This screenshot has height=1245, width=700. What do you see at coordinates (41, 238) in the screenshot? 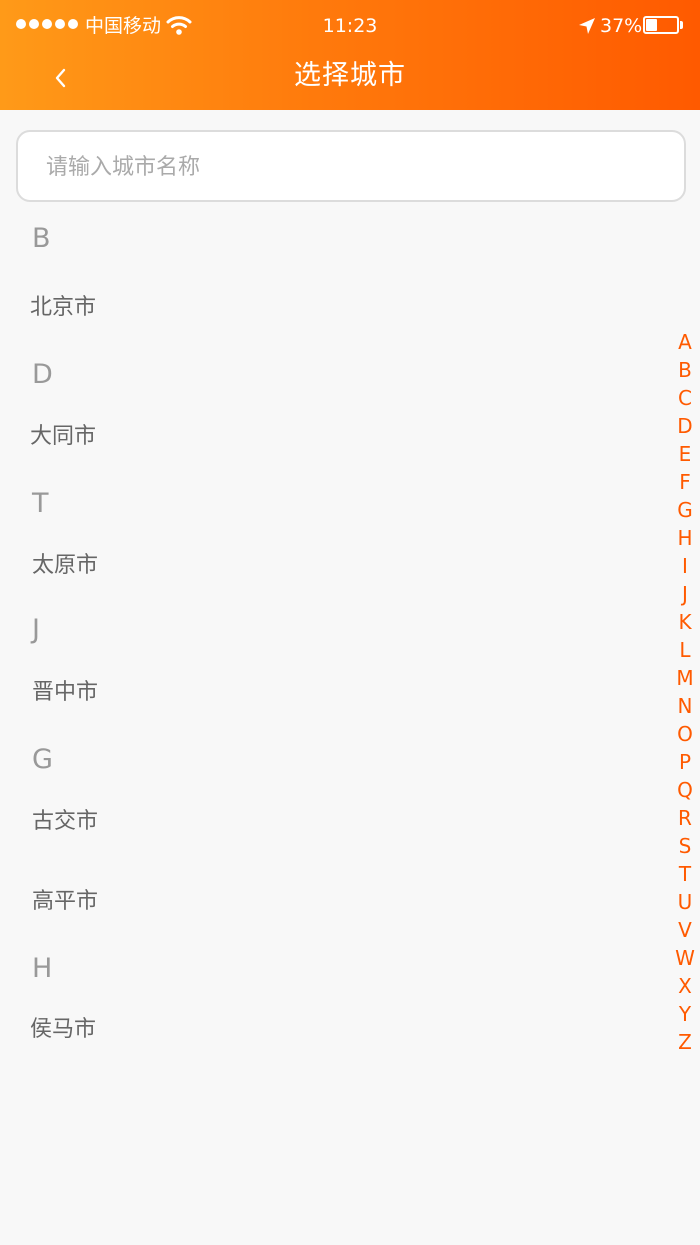
I see `section-letter: B` at bounding box center [41, 238].